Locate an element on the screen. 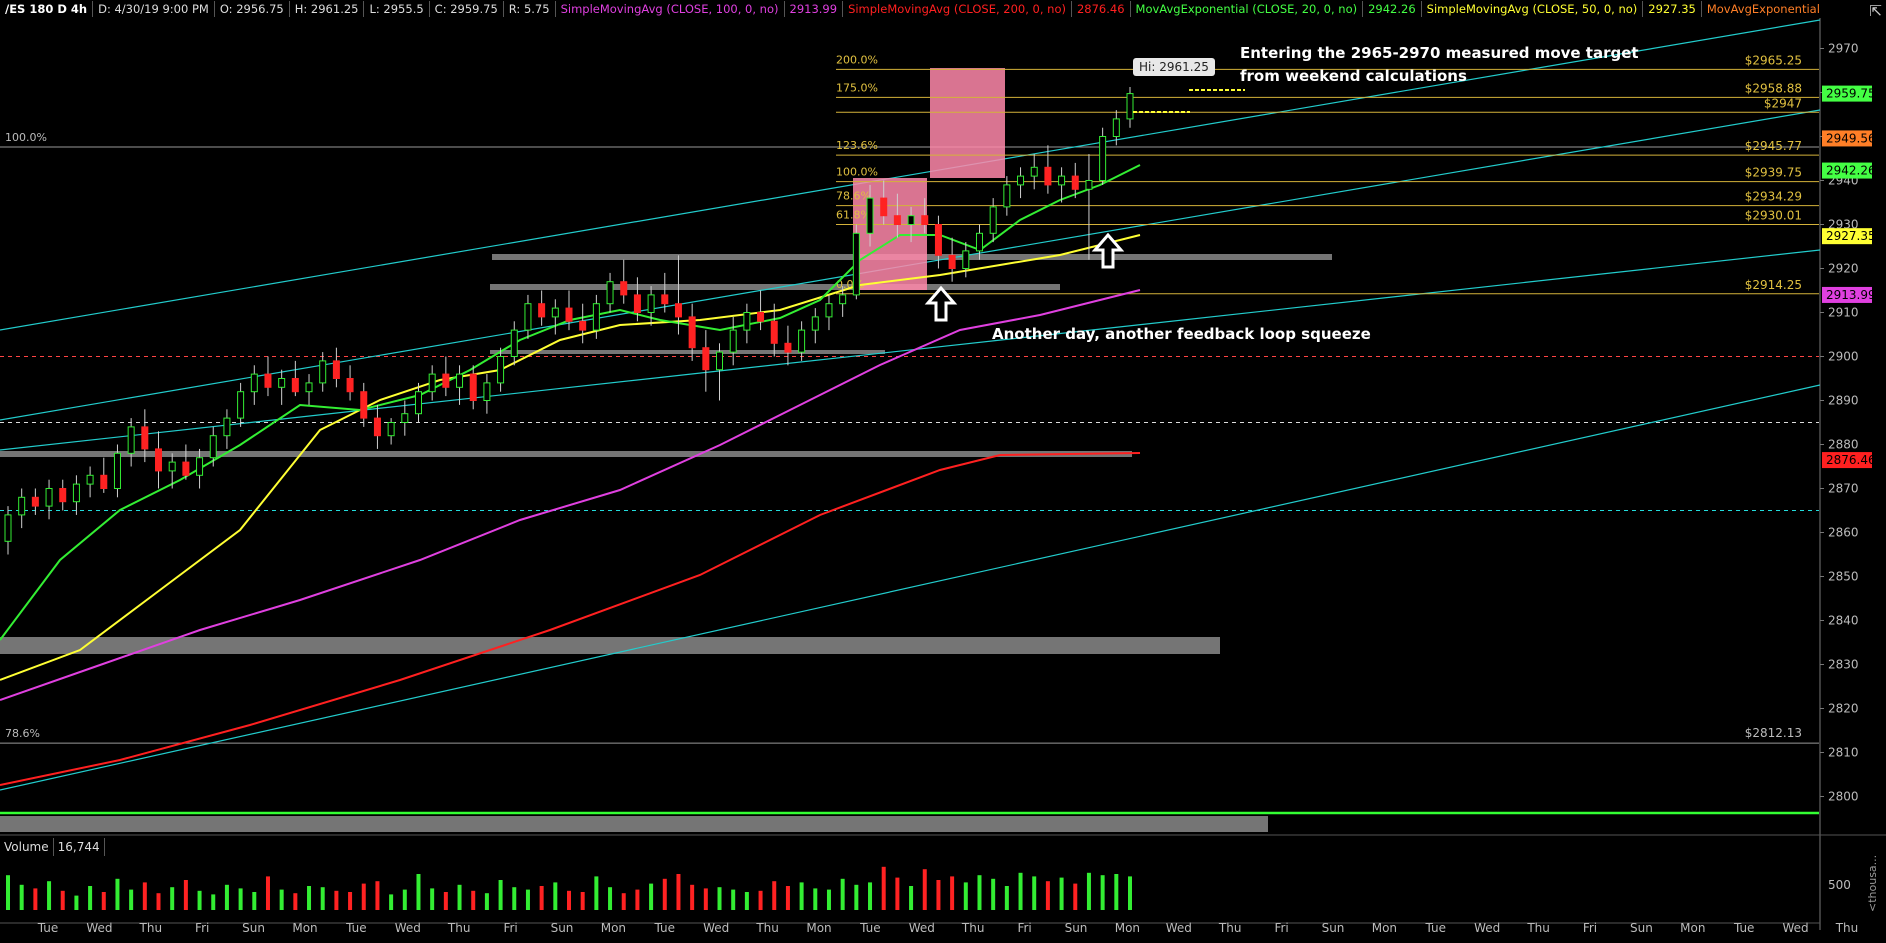 This screenshot has width=1886, height=943. big-fib-label: 100.0% is located at coordinates (26, 137).